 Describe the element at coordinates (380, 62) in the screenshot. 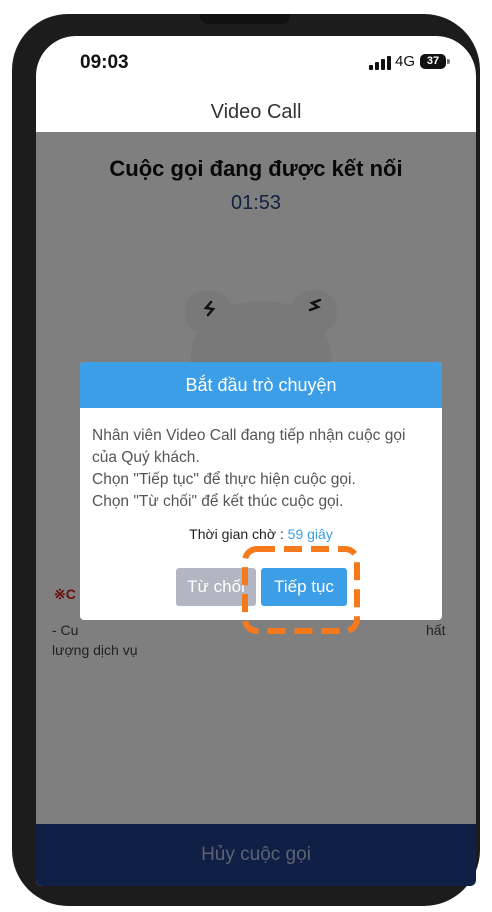

I see `signal-icon` at that location.